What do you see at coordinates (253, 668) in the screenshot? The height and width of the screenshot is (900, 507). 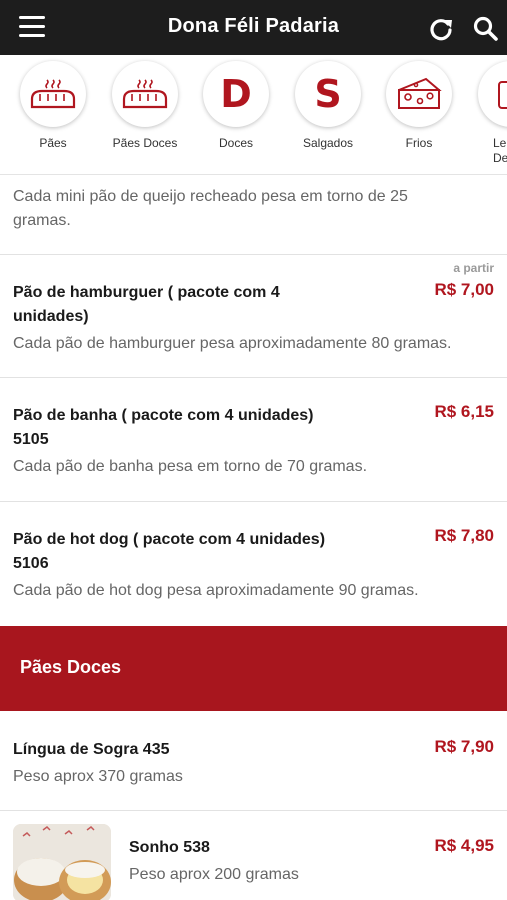 I see `section-header-paes-doces: Pães Doces` at bounding box center [253, 668].